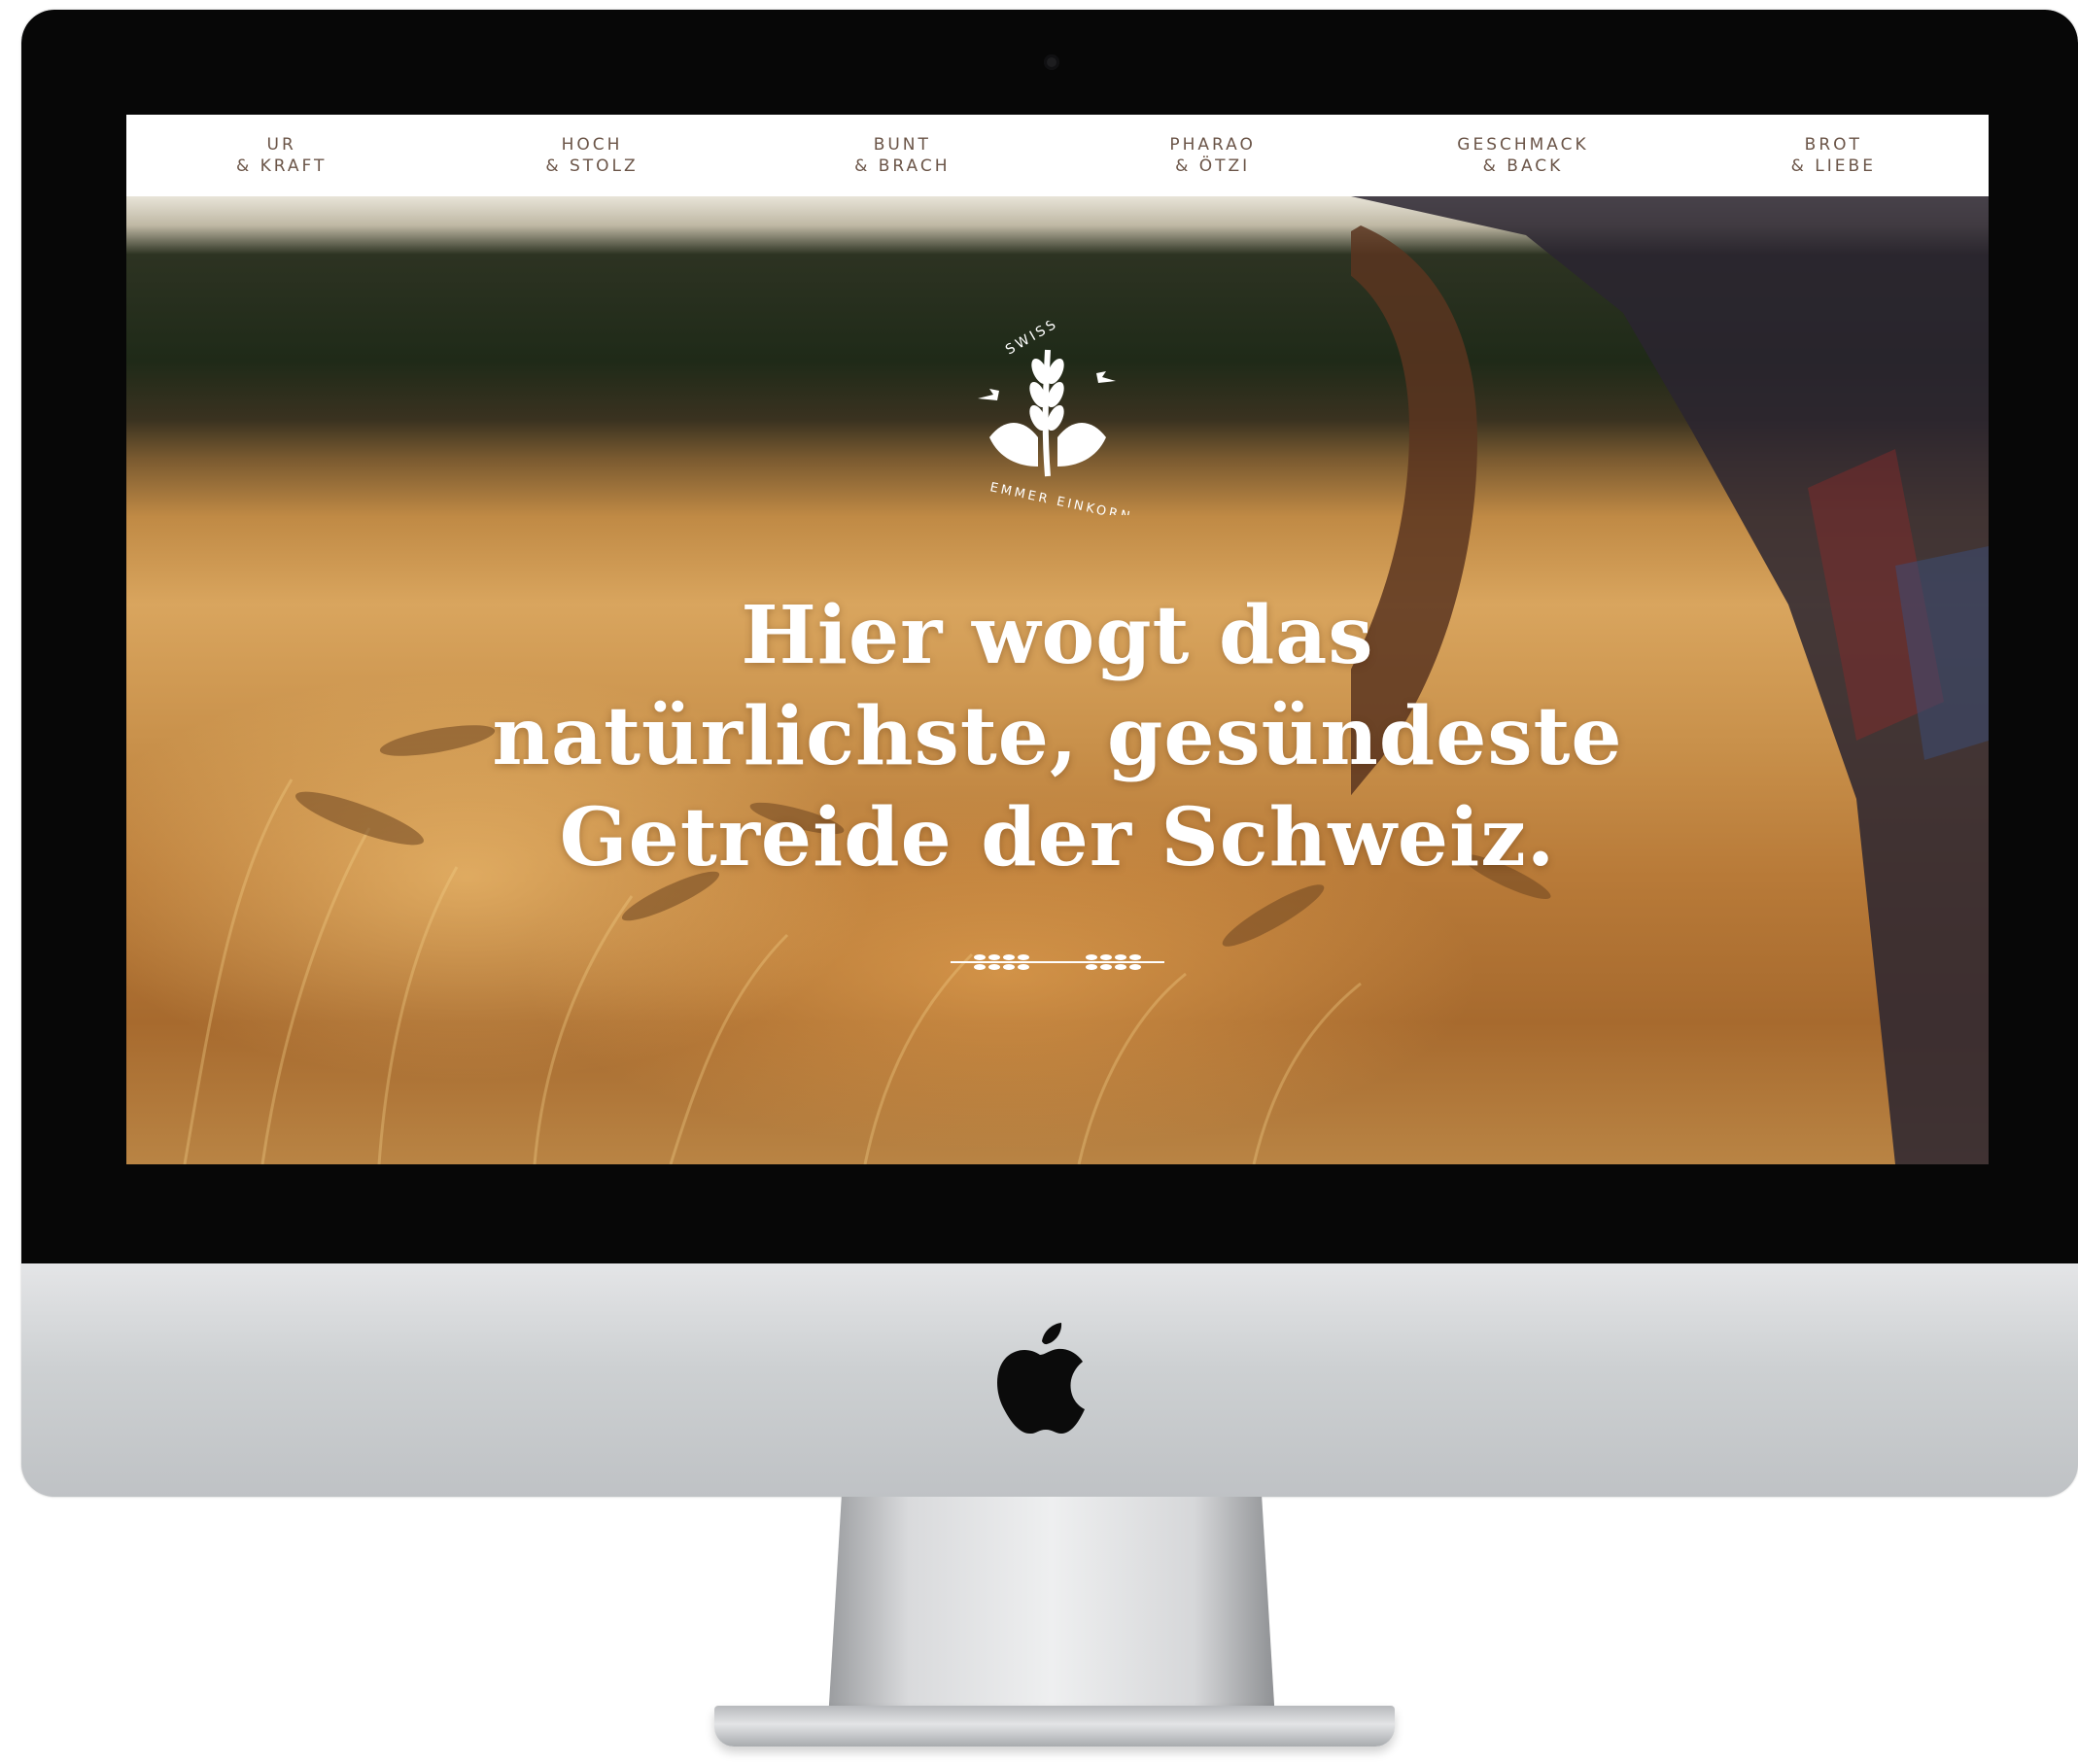 This screenshot has width=2078, height=1764. Describe the element at coordinates (1041, 1379) in the screenshot. I see `apple-logo-icon` at that location.